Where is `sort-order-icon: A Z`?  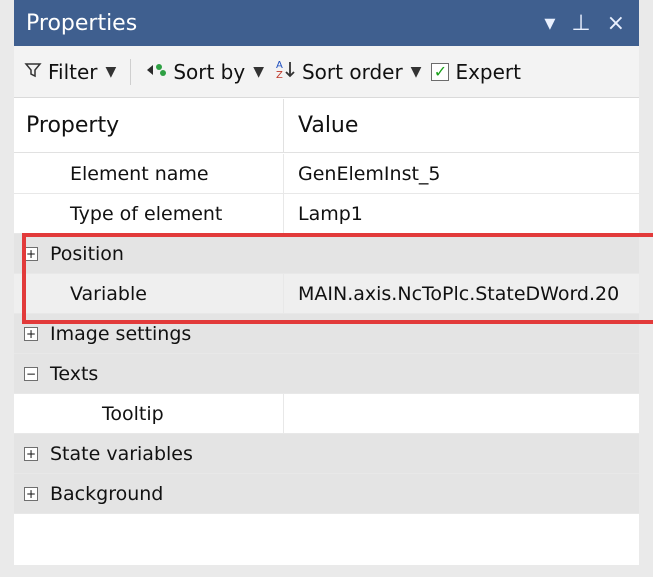 sort-order-icon: A Z is located at coordinates (285, 71).